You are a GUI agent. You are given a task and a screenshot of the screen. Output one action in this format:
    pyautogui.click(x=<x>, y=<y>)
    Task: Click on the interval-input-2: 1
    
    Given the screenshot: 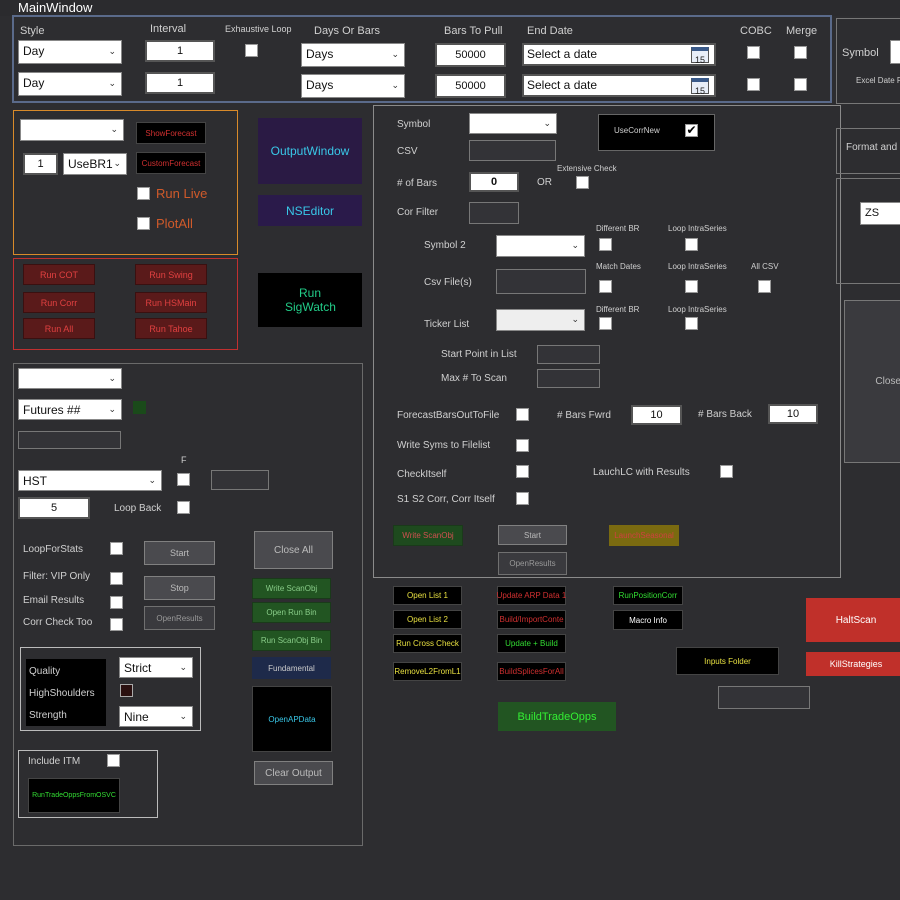 What is the action you would take?
    pyautogui.click(x=180, y=83)
    